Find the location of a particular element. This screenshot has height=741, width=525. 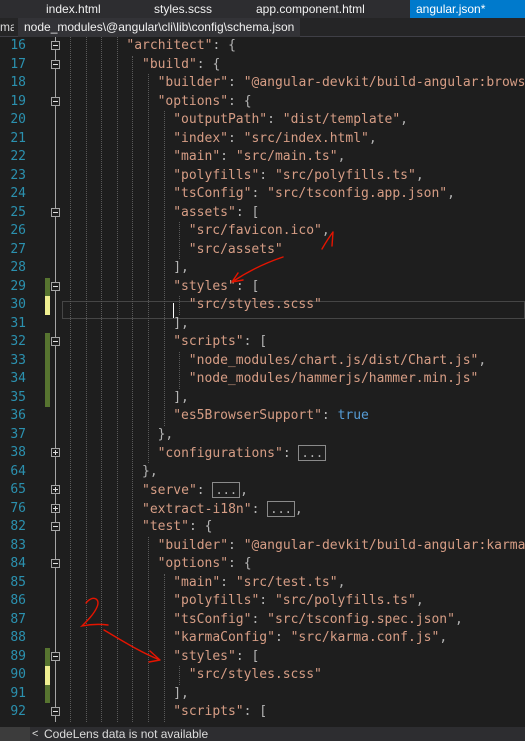

line-number: 16 is located at coordinates (18, 45).